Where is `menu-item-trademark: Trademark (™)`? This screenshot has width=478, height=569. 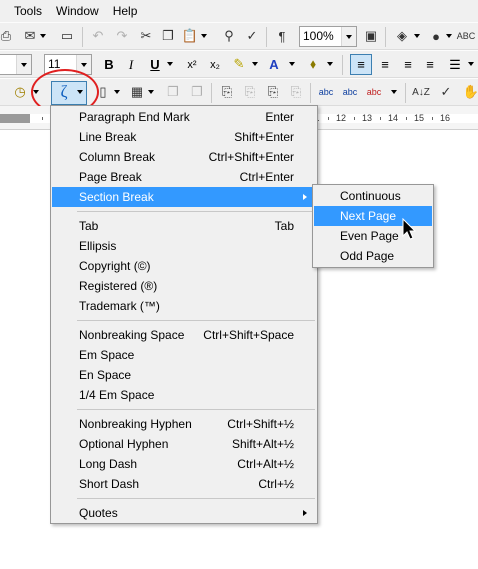 menu-item-trademark: Trademark (™) is located at coordinates (184, 306).